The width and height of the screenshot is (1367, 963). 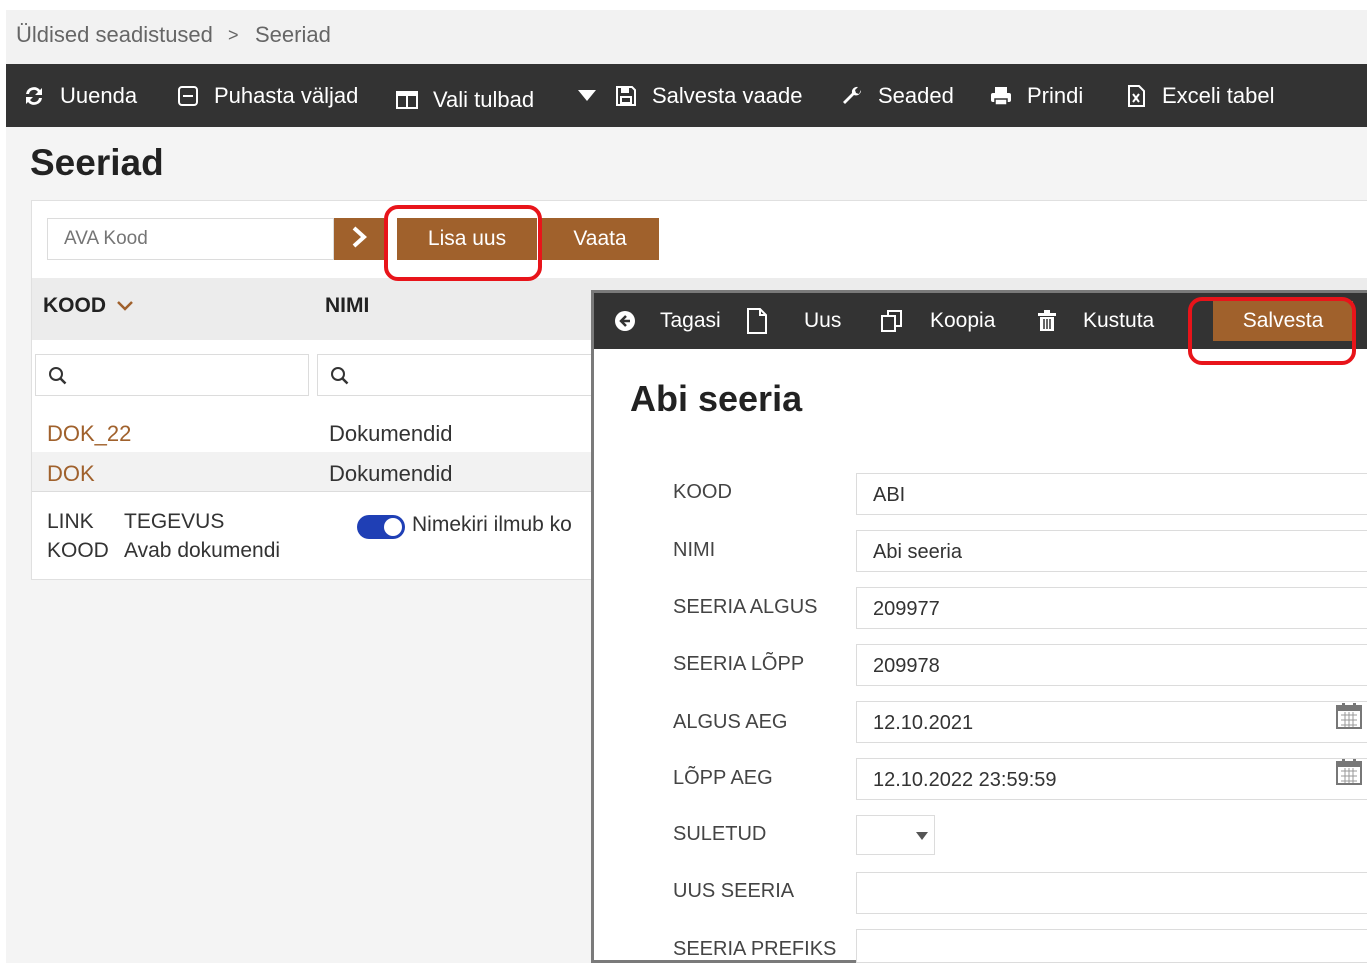 I want to click on column-header-code-label: KOOD, so click(x=74, y=305).